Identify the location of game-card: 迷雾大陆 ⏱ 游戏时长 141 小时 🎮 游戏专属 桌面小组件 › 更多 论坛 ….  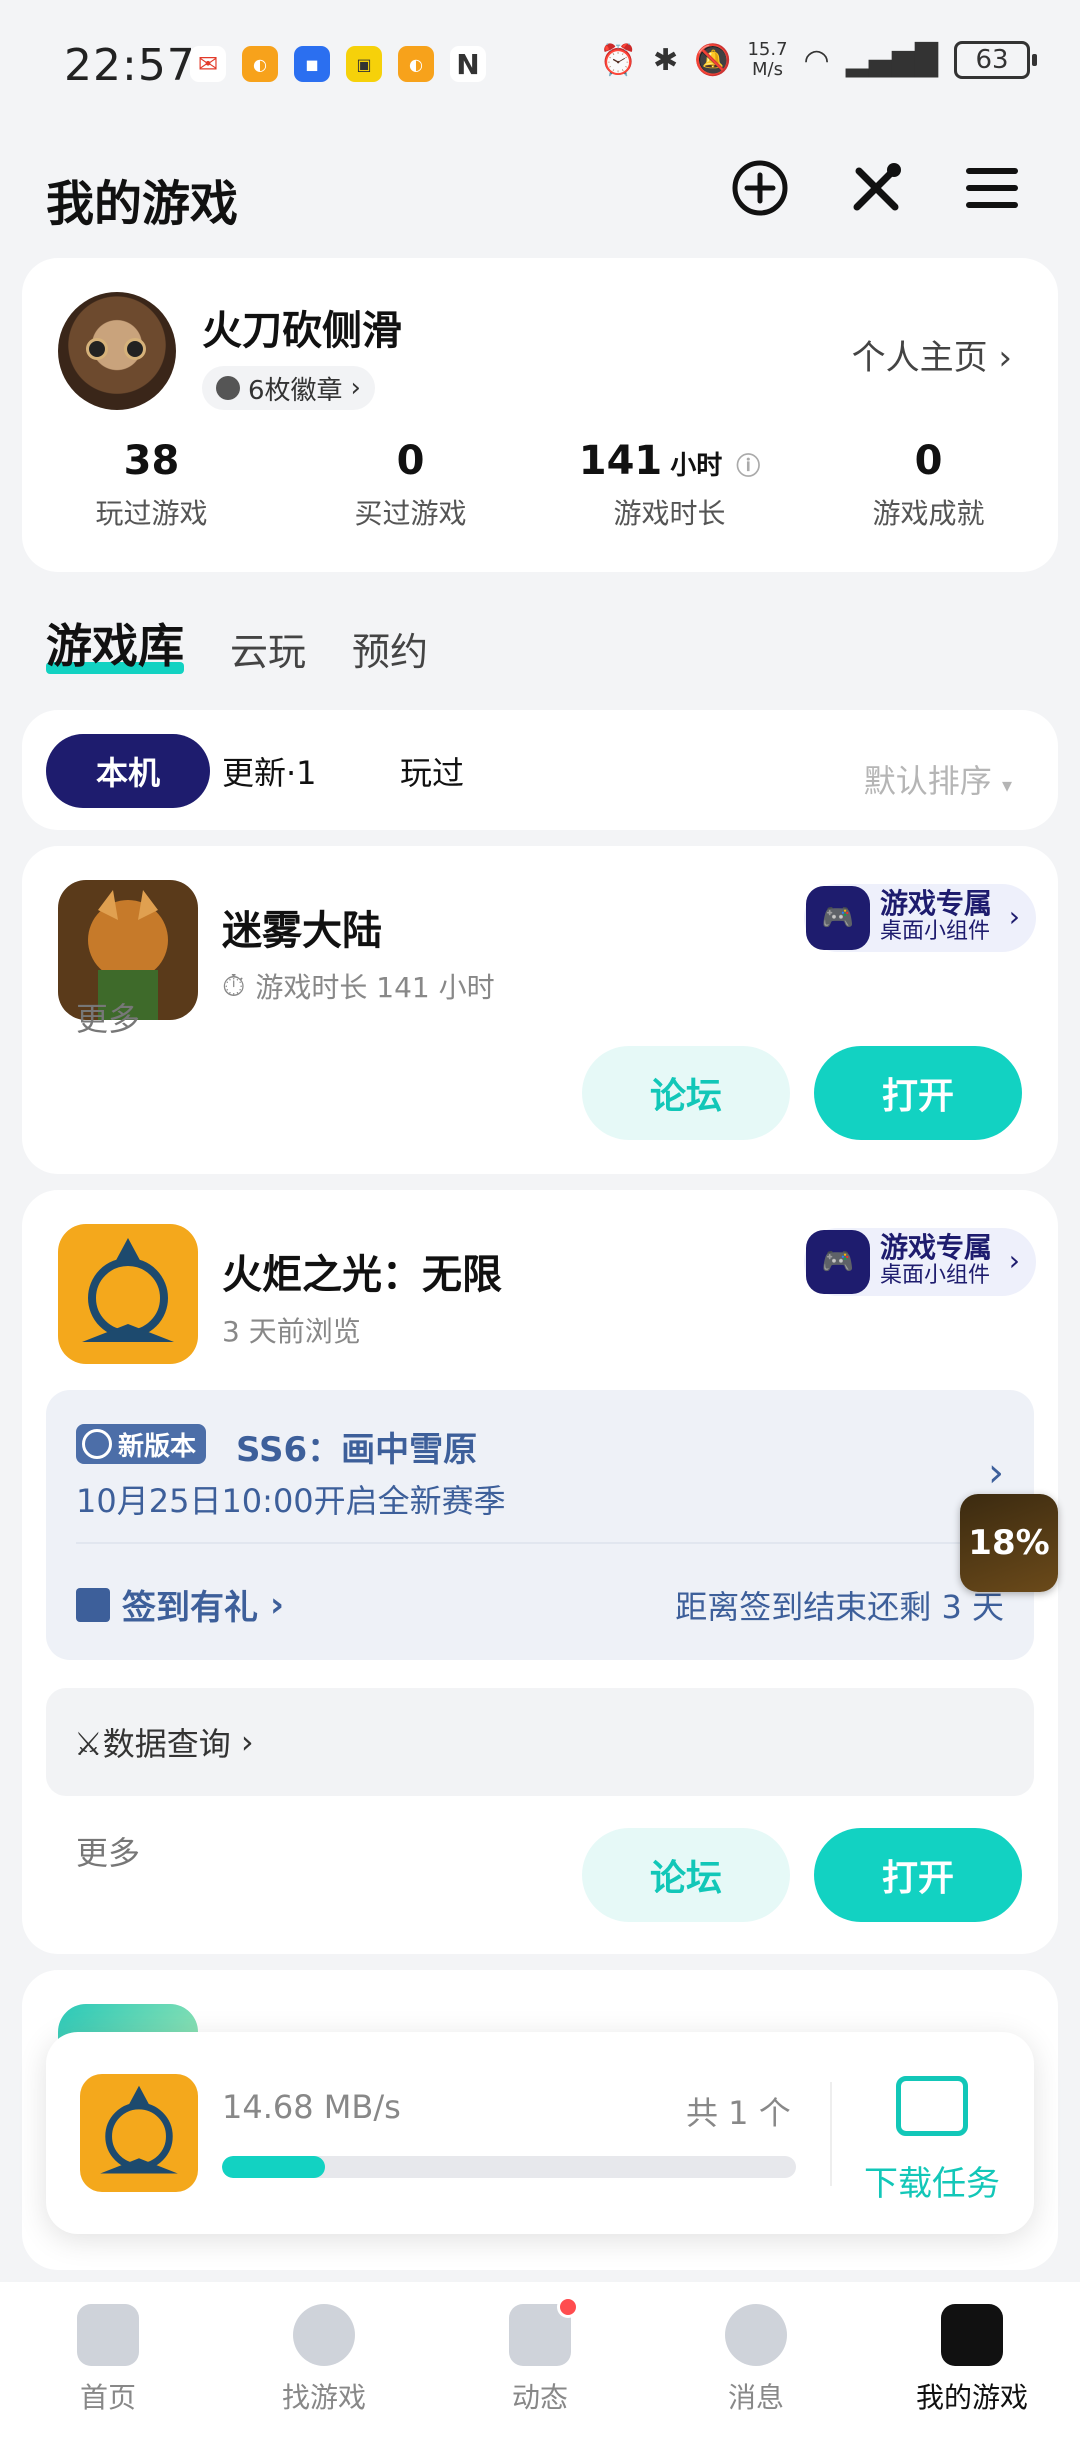
(540, 1010).